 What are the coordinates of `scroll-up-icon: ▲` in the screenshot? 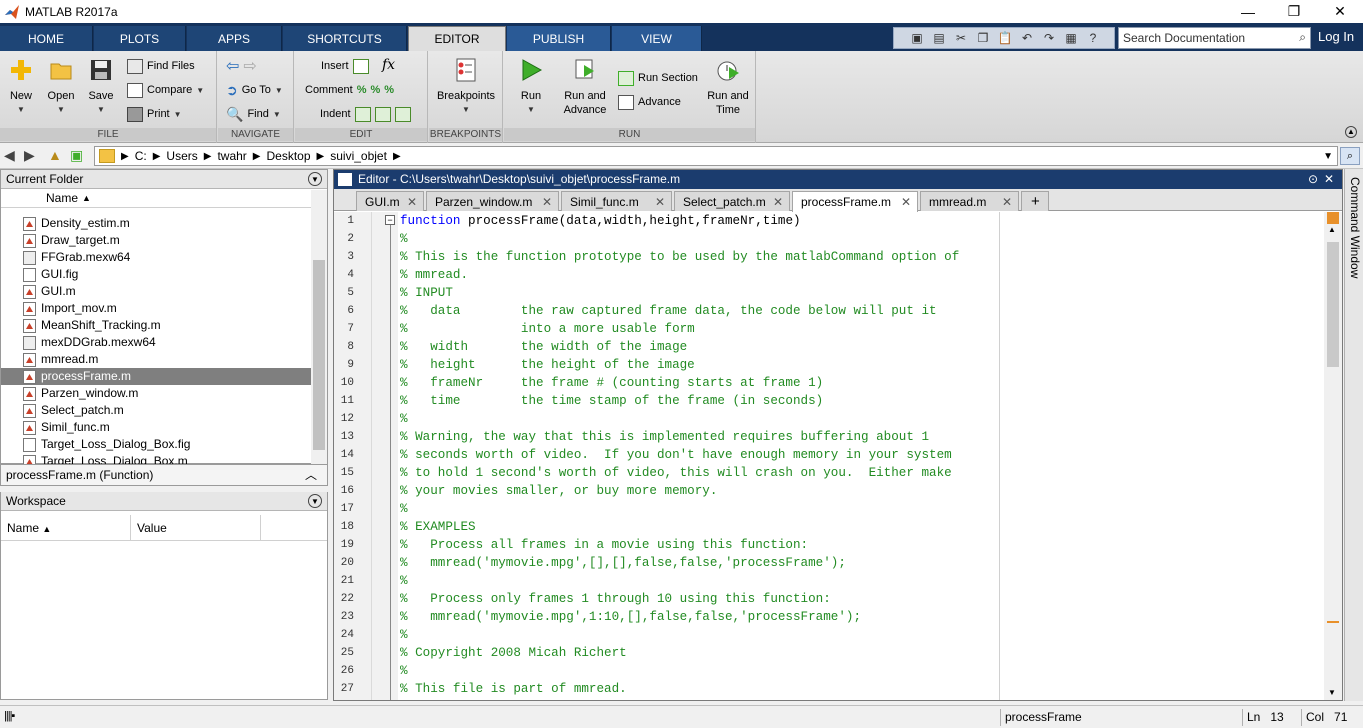 It's located at (1332, 229).